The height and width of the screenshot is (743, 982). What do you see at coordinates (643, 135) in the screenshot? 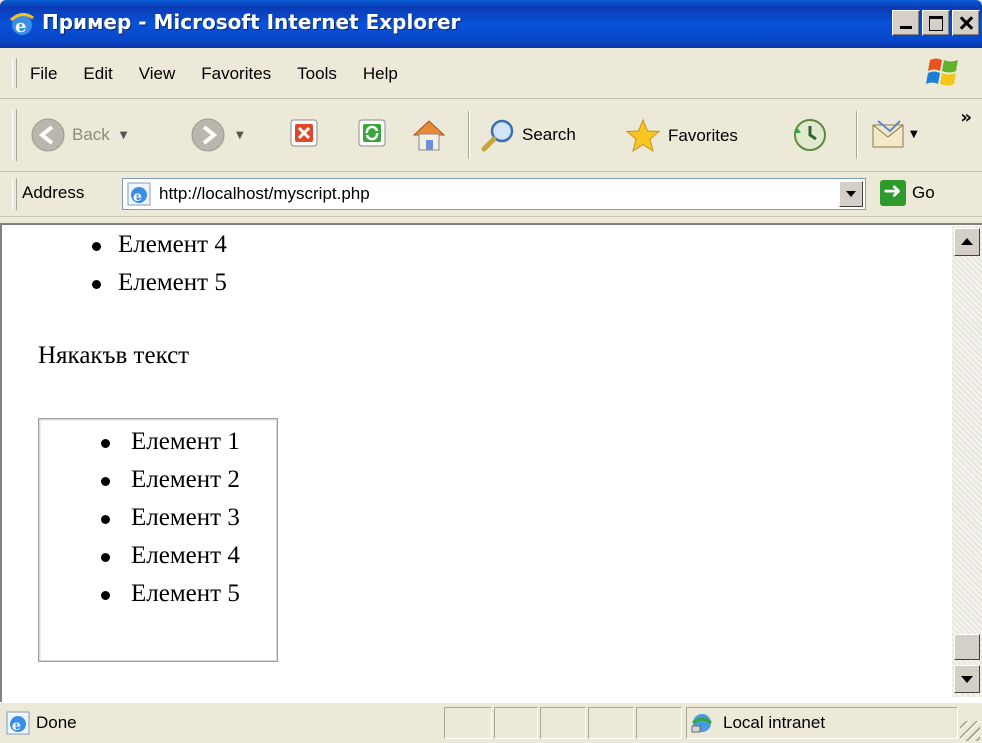
I see `favorites-star-icon` at bounding box center [643, 135].